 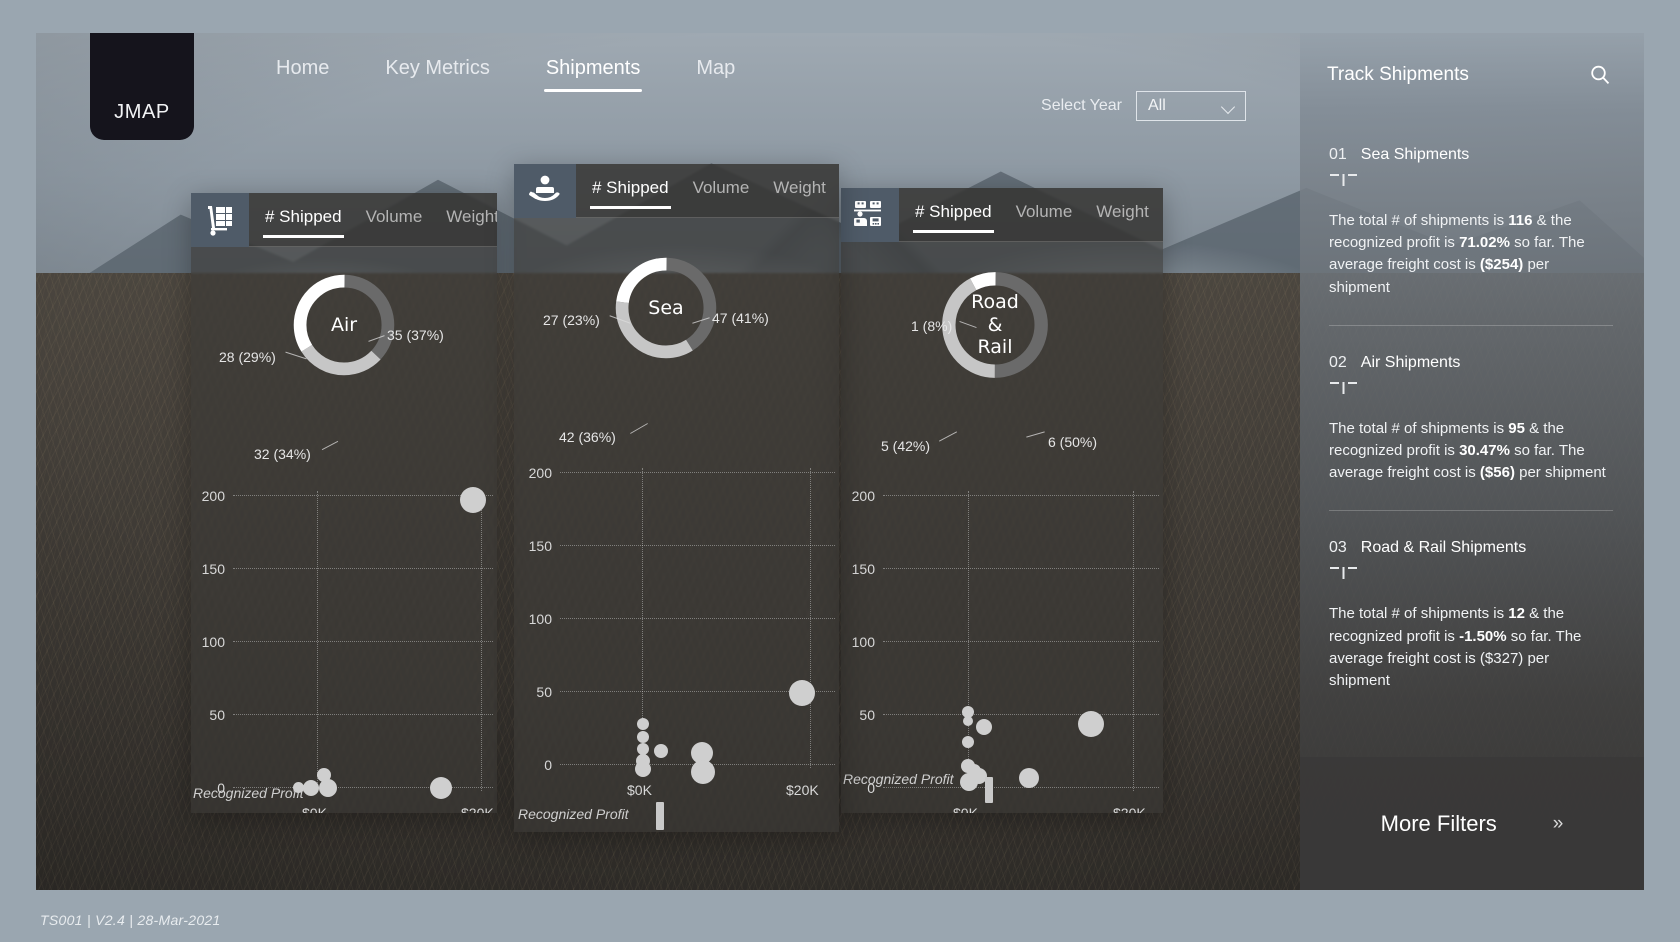 What do you see at coordinates (248, 793) in the screenshot?
I see `axis-title-air: Recognized Profit` at bounding box center [248, 793].